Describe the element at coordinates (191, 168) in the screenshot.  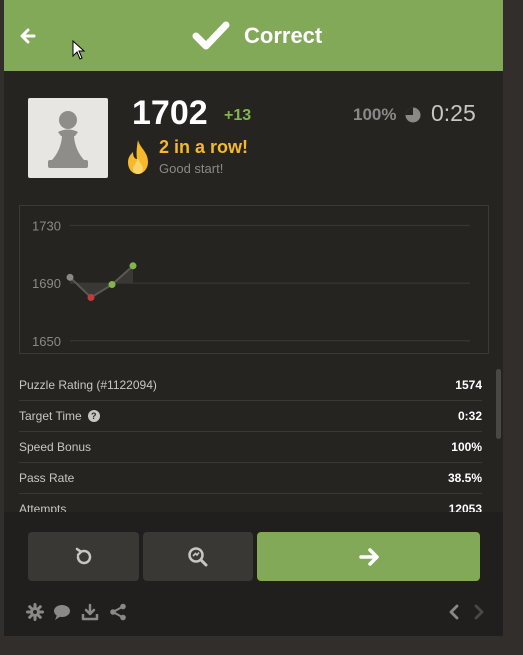
I see `streak-subtext: Good start!` at that location.